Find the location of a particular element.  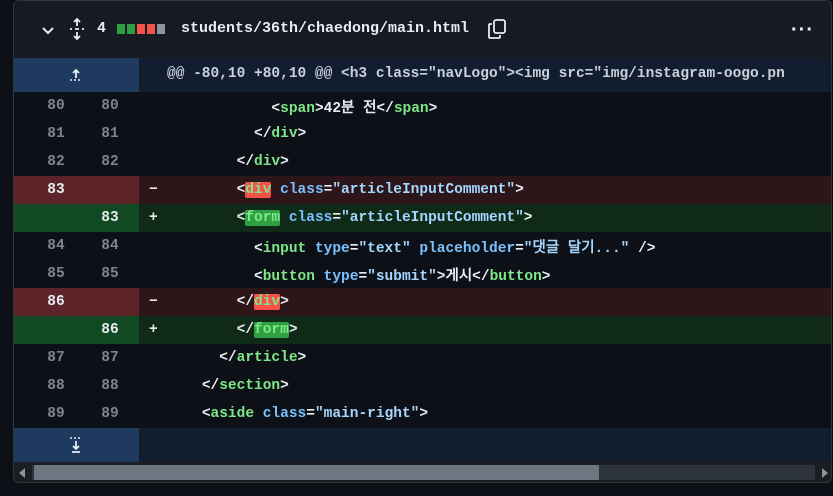

horizontal-scrollbar is located at coordinates (422, 472).